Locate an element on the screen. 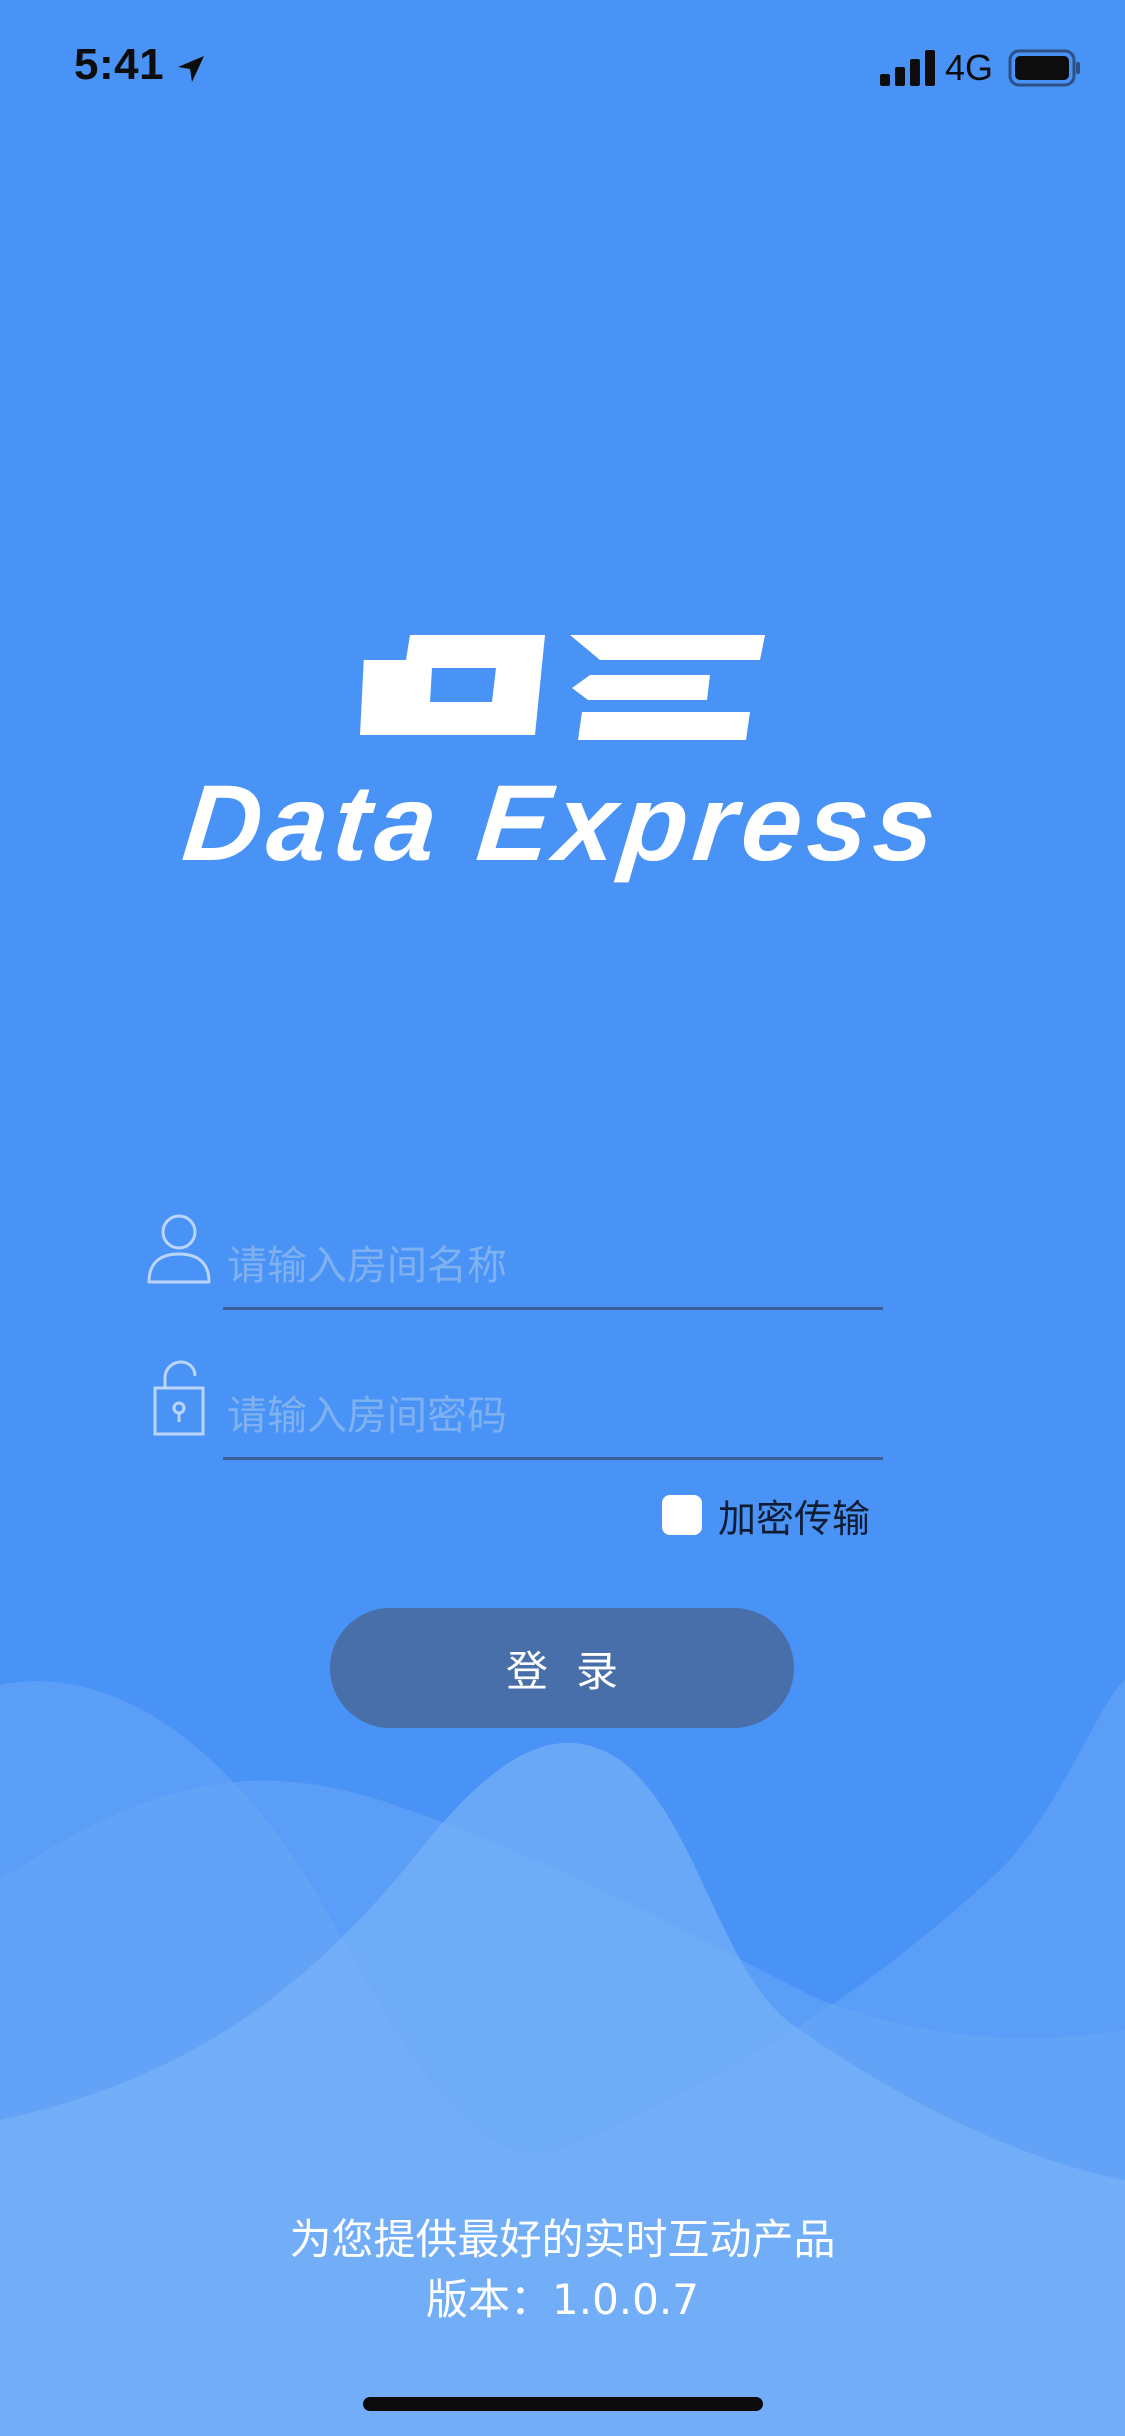 This screenshot has width=1125, height=2436. battery-icon is located at coordinates (1044, 68).